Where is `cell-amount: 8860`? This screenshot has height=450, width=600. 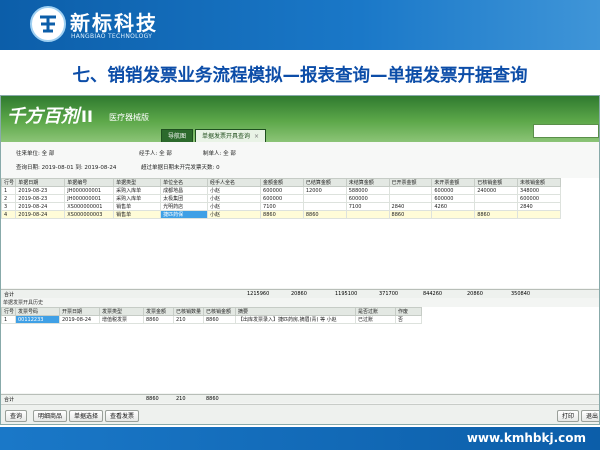 cell-amount: 8860 is located at coordinates (282, 214).